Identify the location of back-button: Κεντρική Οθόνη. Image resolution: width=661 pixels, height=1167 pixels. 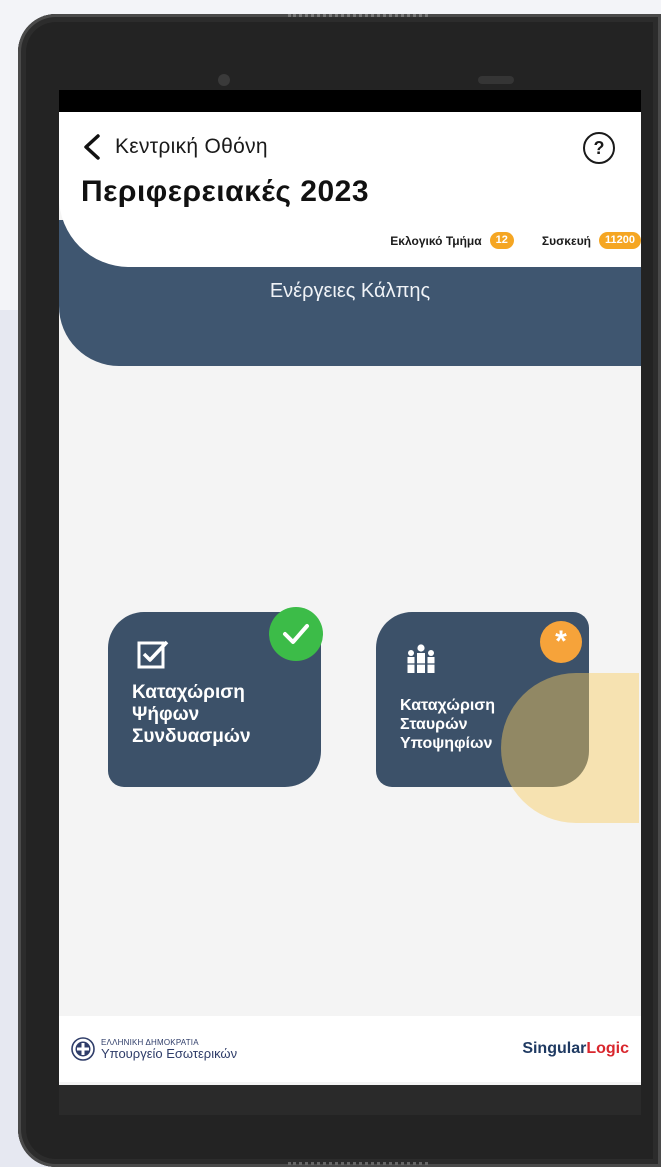
(174, 147).